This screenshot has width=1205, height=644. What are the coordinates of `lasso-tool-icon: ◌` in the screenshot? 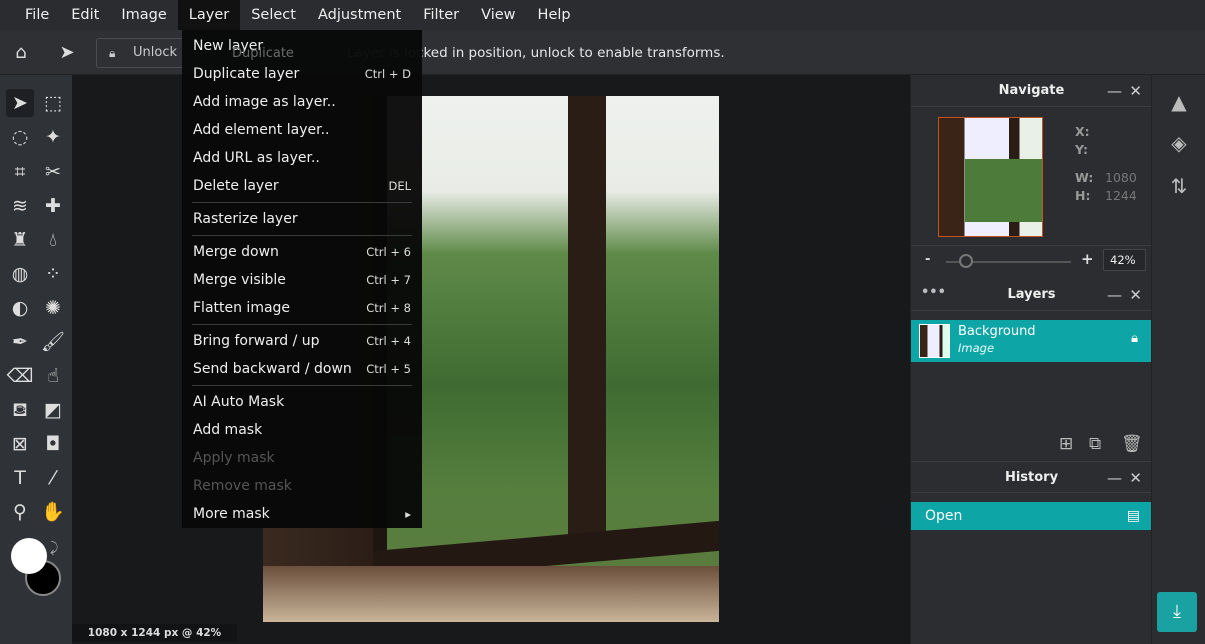 It's located at (20, 137).